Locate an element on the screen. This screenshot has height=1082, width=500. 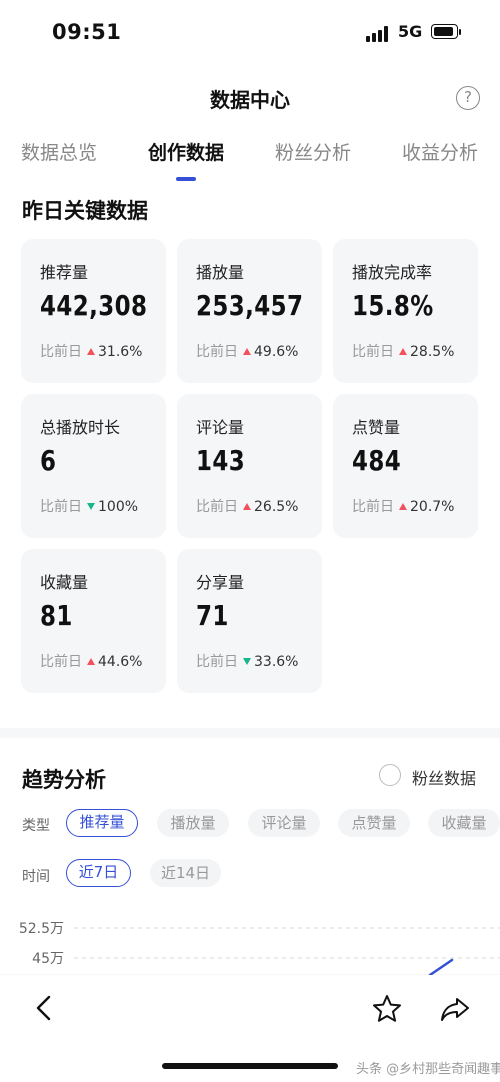
chip-type-favorites: 收藏量 is located at coordinates (464, 823).